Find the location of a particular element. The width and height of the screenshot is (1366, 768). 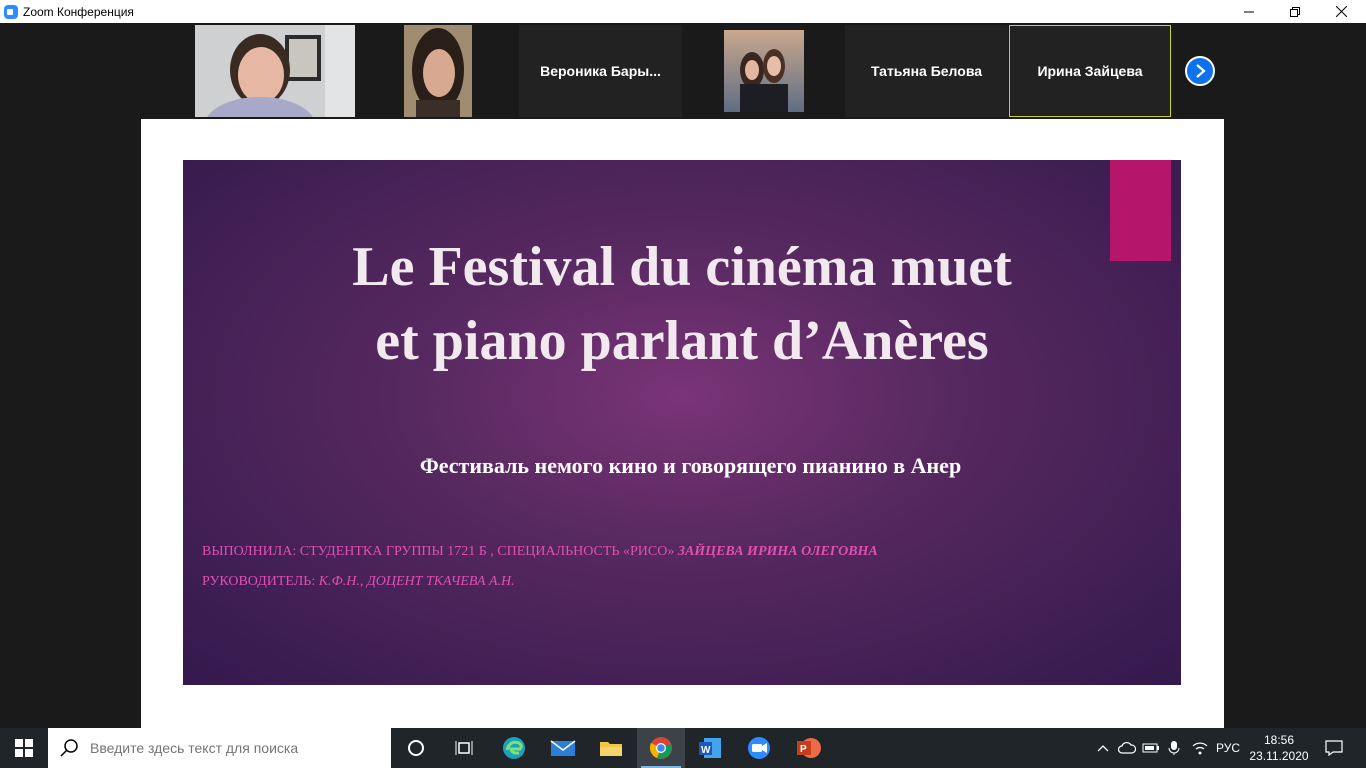

clock-time: 18:56 is located at coordinates (1279, 740).